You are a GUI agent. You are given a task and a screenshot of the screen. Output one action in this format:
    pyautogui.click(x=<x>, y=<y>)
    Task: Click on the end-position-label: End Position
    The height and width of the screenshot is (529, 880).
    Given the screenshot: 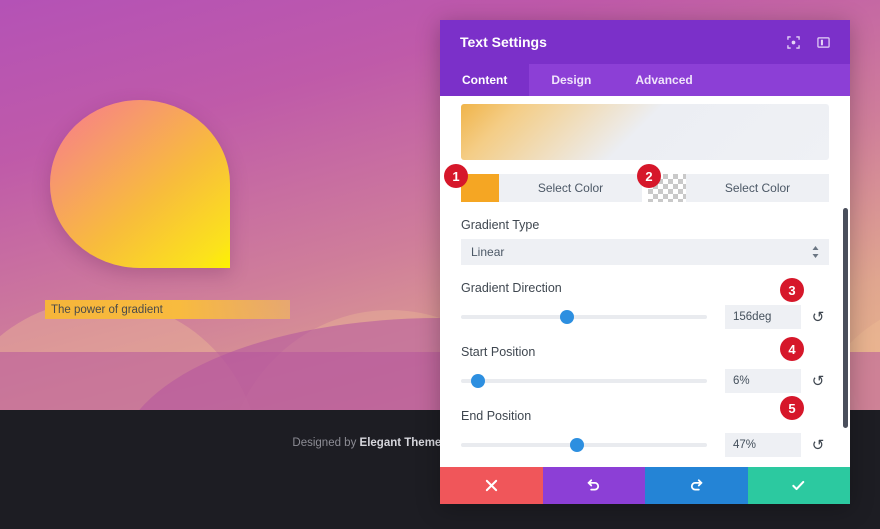 What is the action you would take?
    pyautogui.click(x=496, y=416)
    